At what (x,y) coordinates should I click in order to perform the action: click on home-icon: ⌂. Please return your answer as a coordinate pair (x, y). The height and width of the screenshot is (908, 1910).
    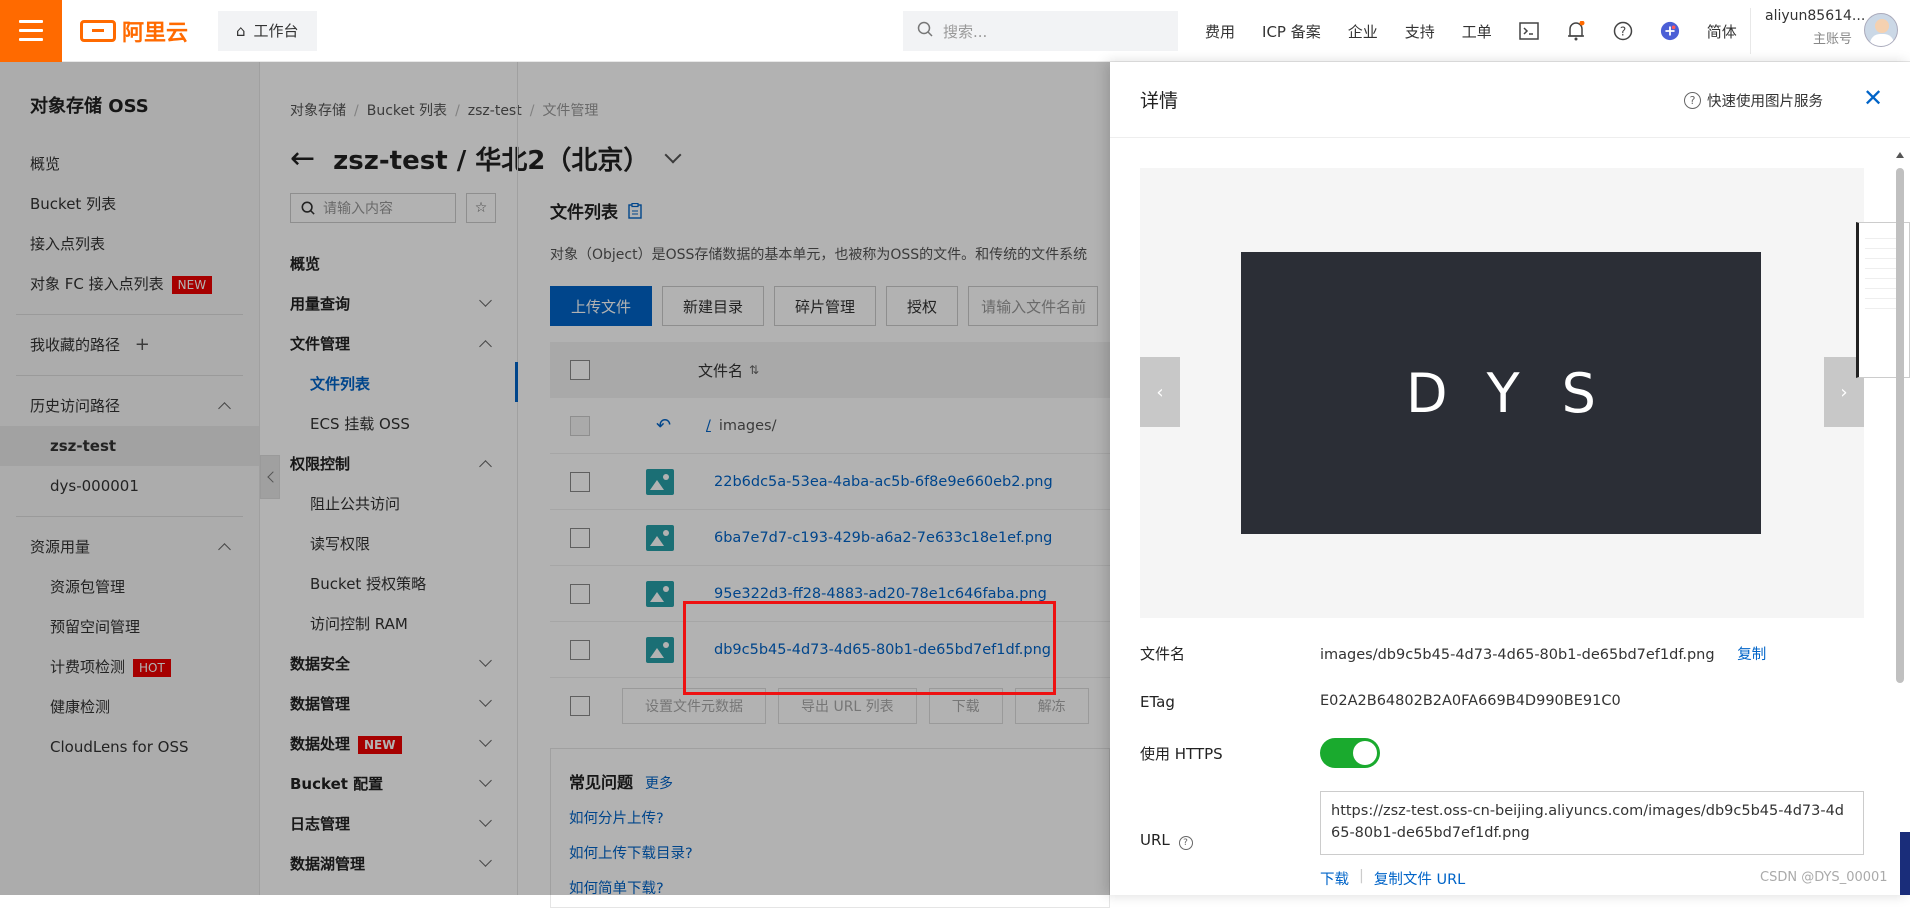
    Looking at the image, I should click on (241, 30).